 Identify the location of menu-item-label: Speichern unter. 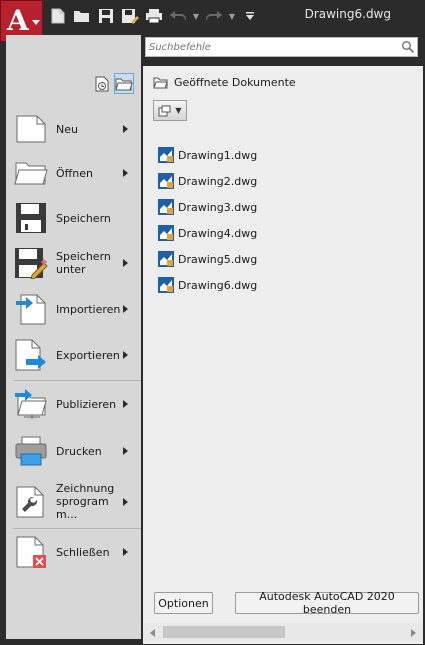
(83, 263).